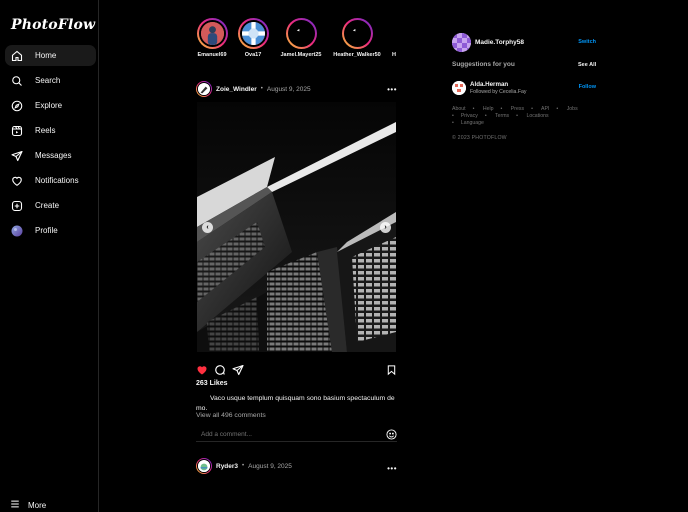 The image size is (688, 512). I want to click on send-icon, so click(17, 156).